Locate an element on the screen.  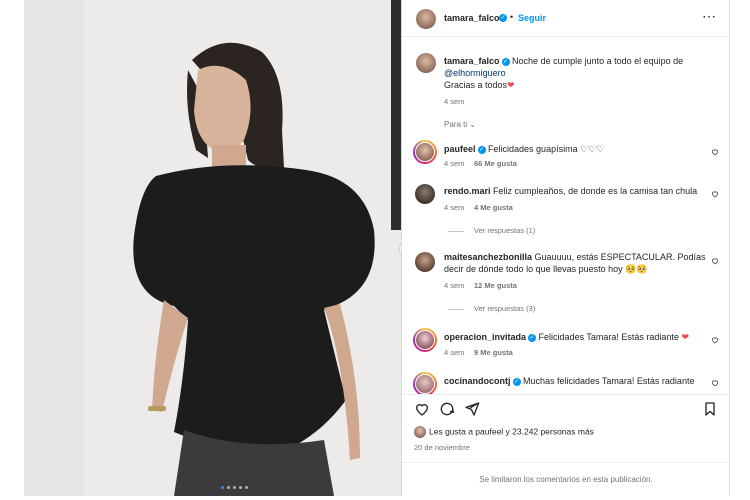
view-replies-label: Ver respuestas (3) is located at coordinates (505, 308).